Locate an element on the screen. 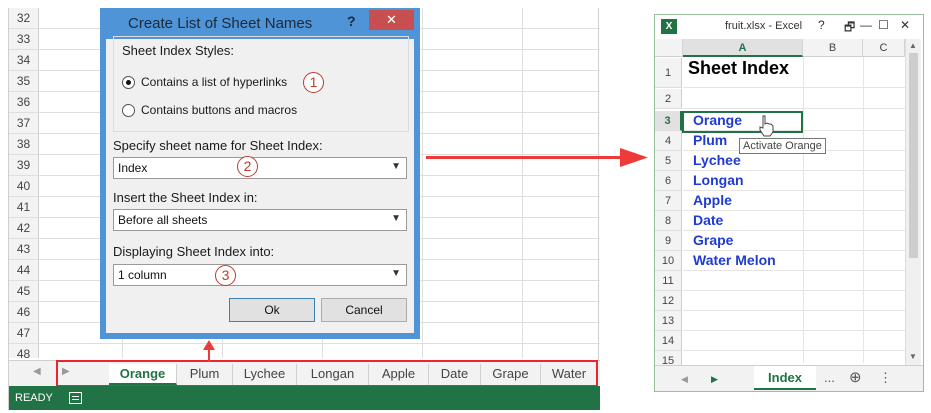 The height and width of the screenshot is (413, 931). row-header: 6 is located at coordinates (668, 181).